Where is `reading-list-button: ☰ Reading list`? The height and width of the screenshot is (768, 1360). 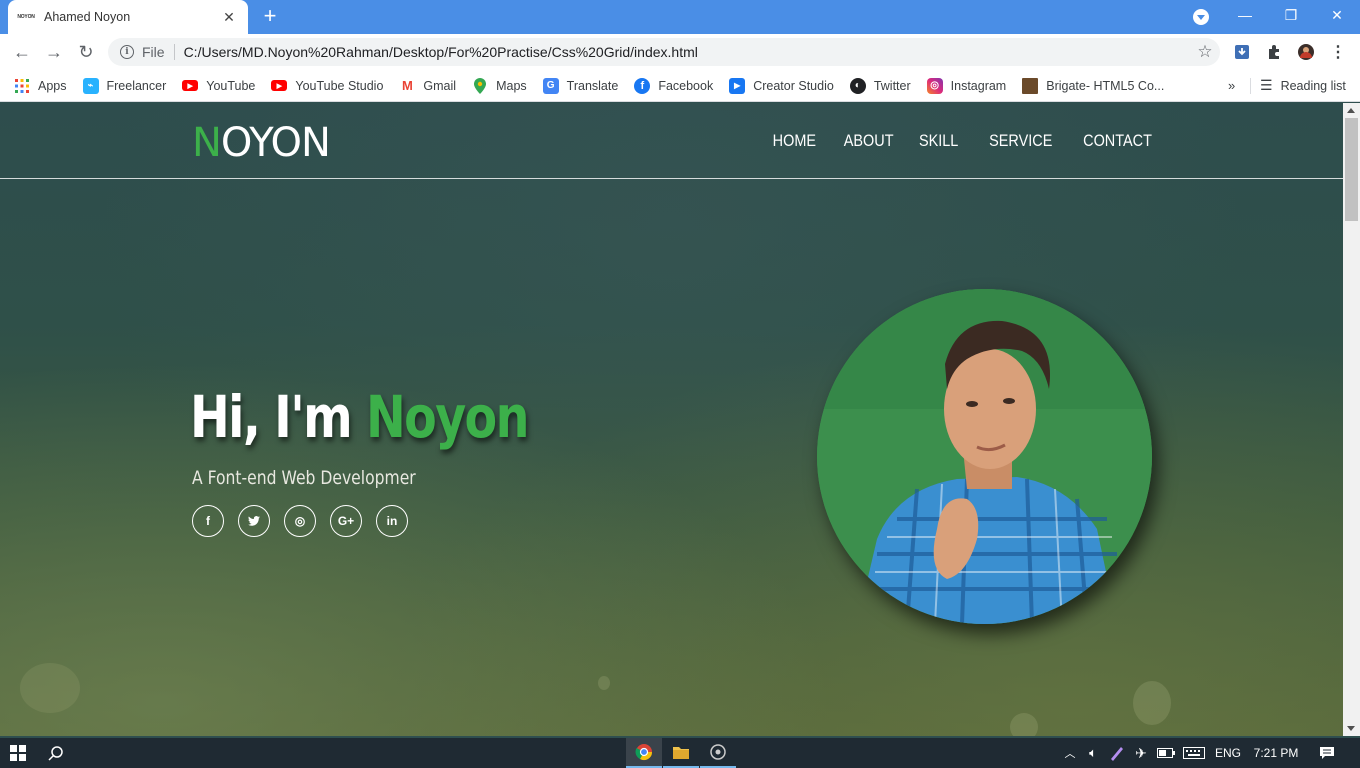 reading-list-button: ☰ Reading list is located at coordinates (1303, 85).